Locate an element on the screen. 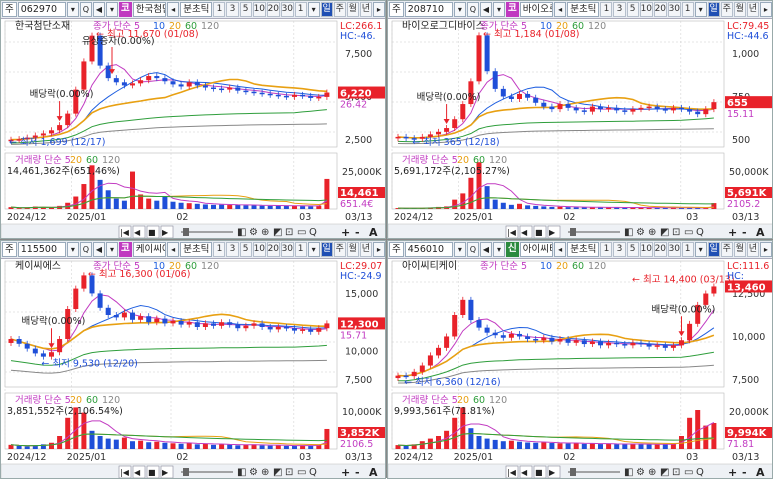  tool-icon: ⚙ is located at coordinates (640, 472).